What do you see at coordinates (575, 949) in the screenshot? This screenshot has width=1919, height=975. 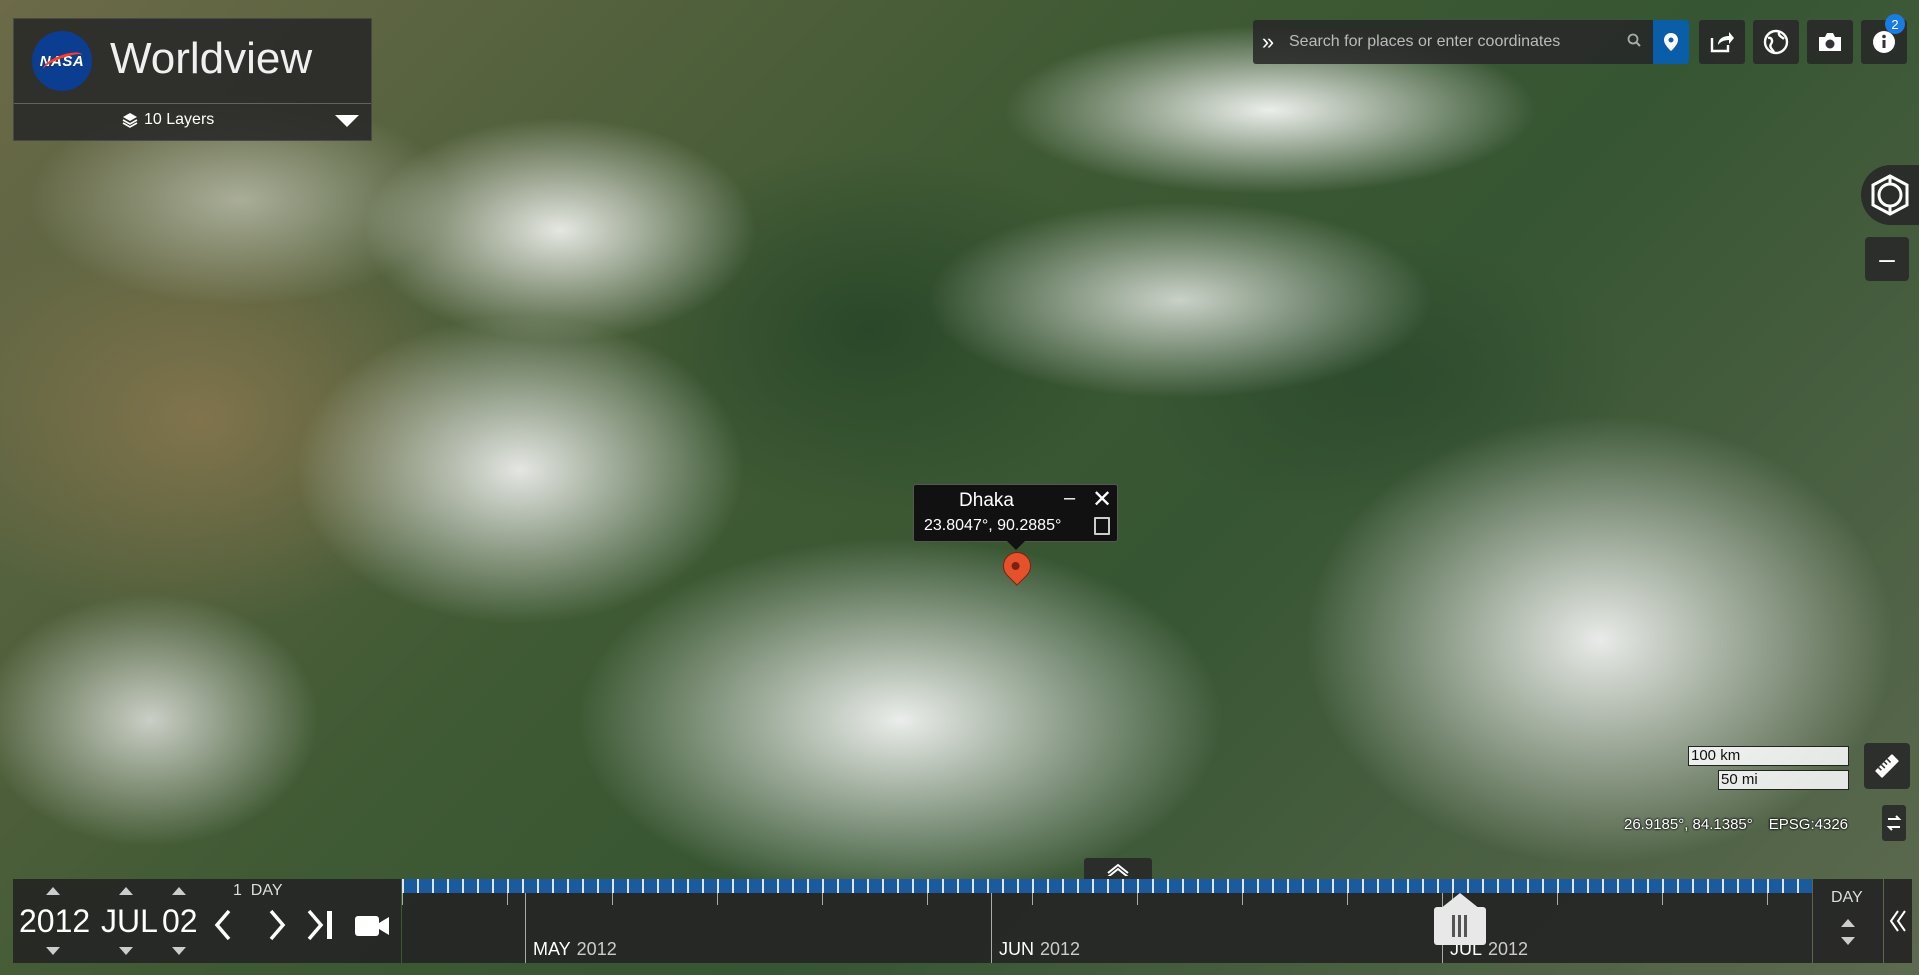 I see `timeline-month-label: MAY 2012` at bounding box center [575, 949].